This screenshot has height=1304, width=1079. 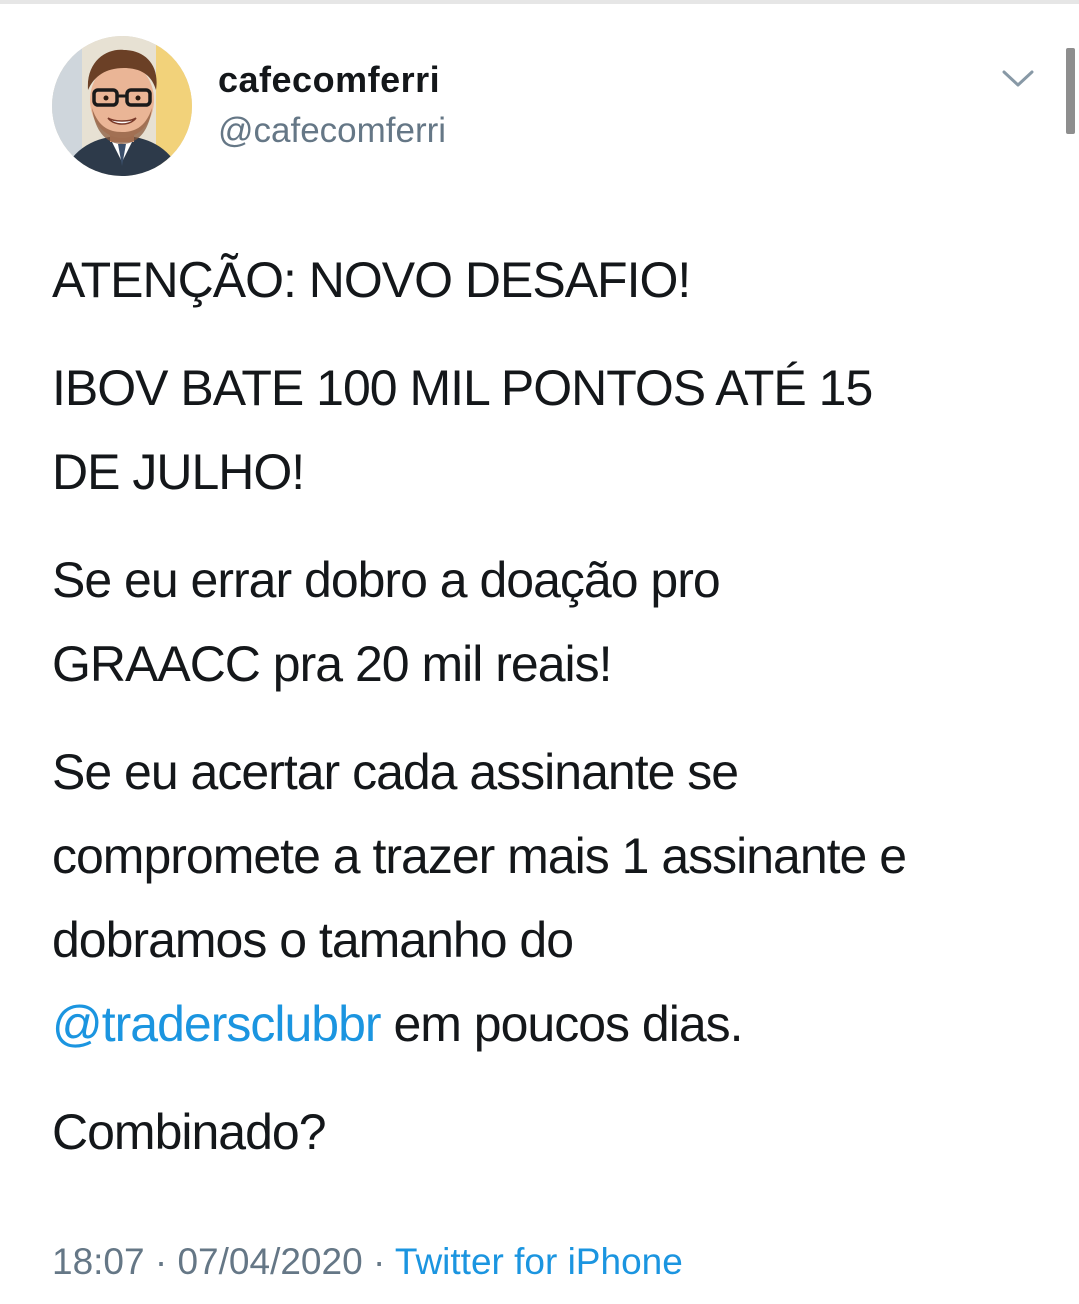 I want to click on scrollbar, so click(x=1070, y=91).